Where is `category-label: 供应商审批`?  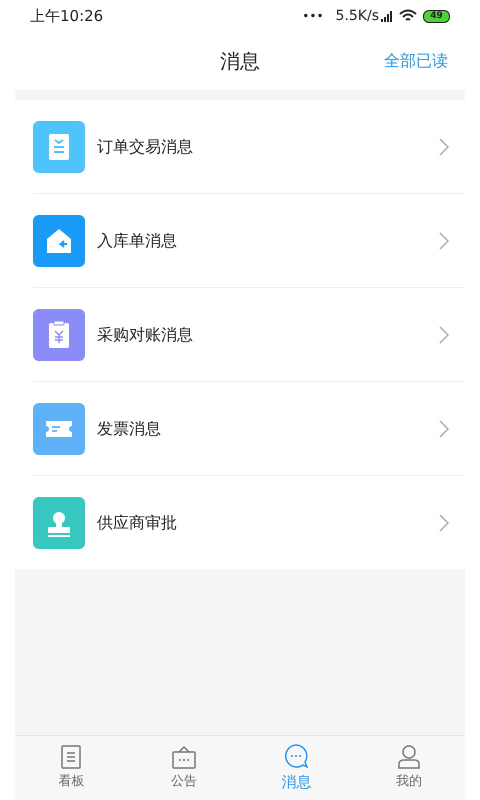 category-label: 供应商审批 is located at coordinates (137, 523).